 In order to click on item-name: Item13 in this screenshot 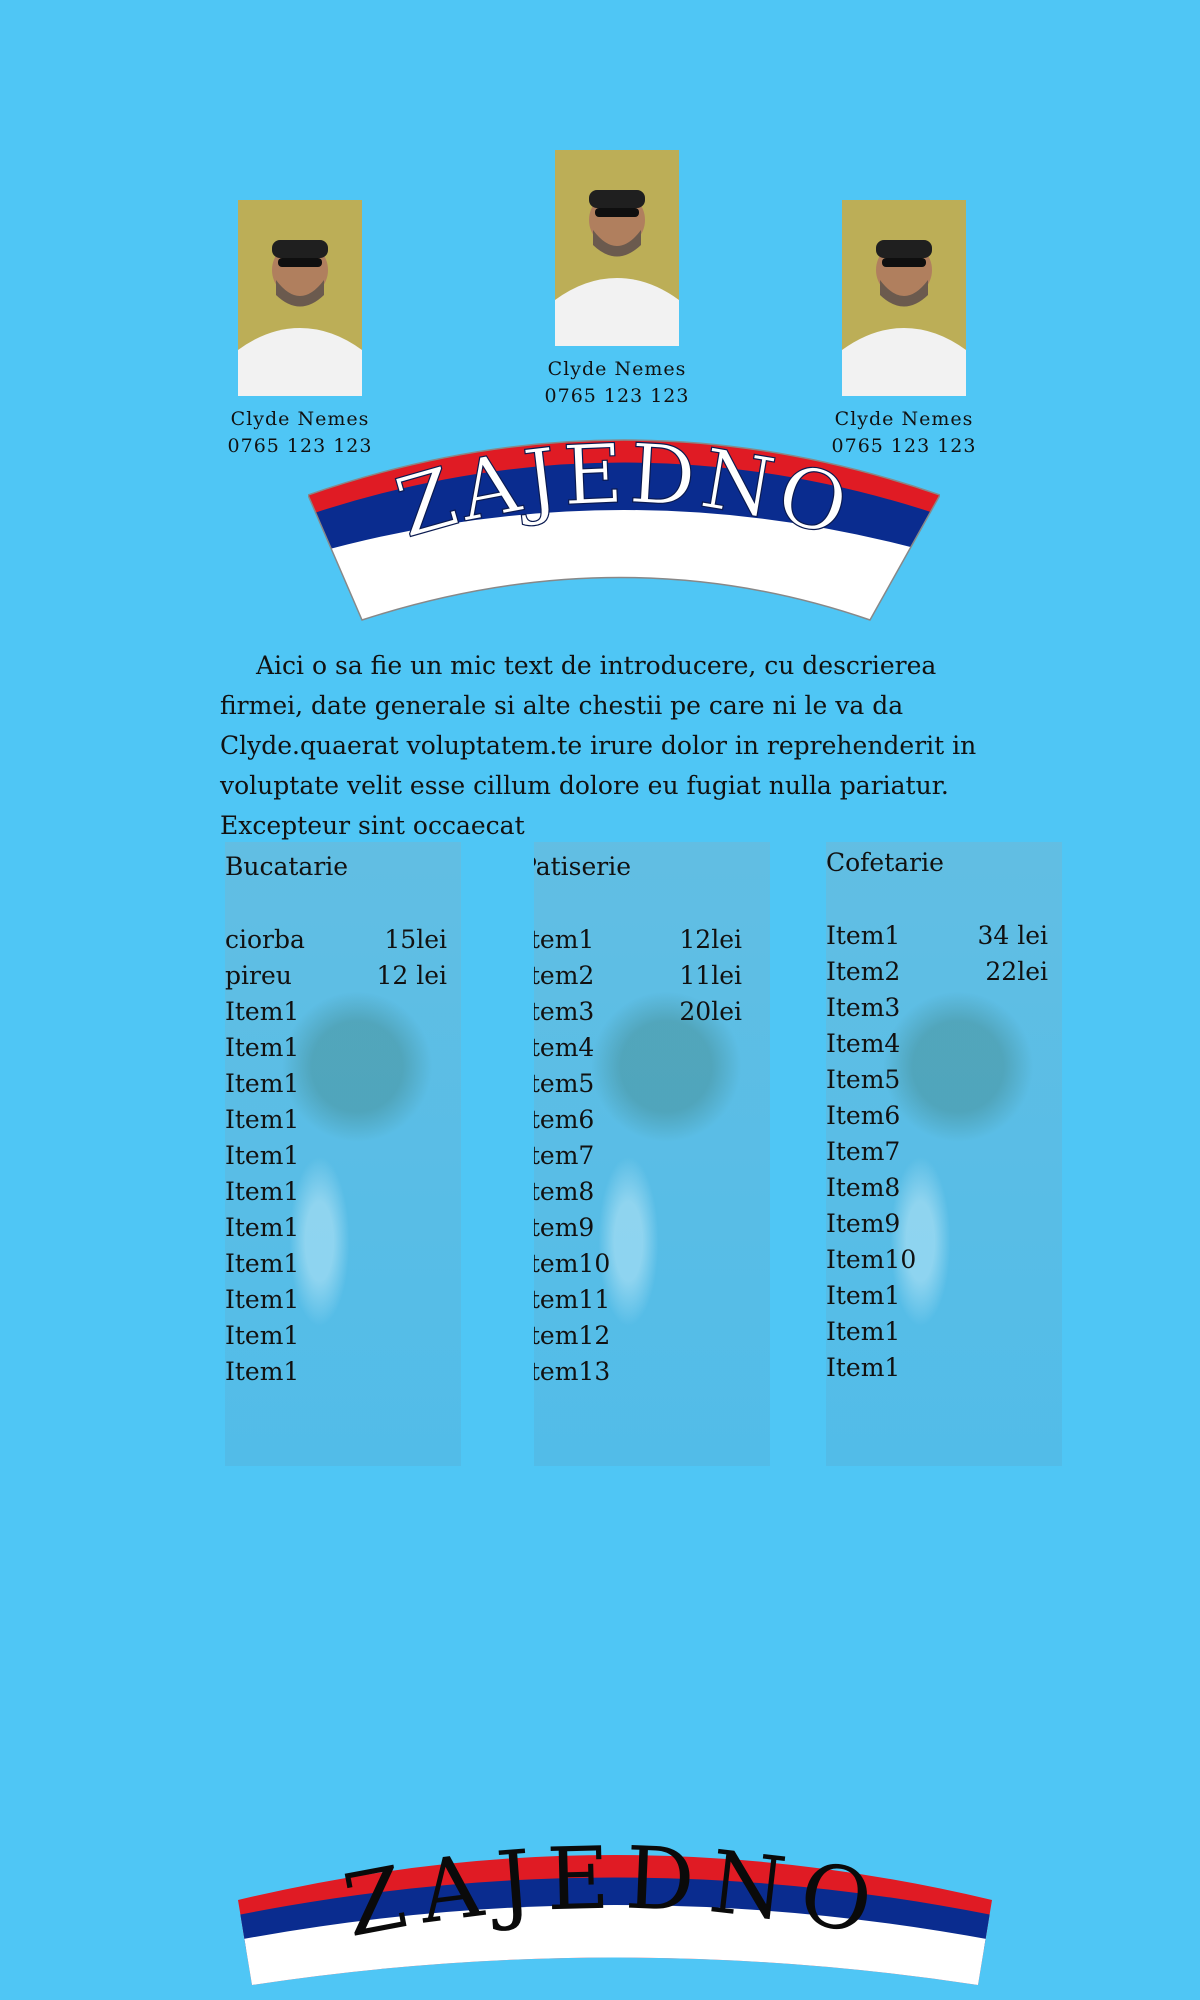, I will do `click(572, 1371)`.